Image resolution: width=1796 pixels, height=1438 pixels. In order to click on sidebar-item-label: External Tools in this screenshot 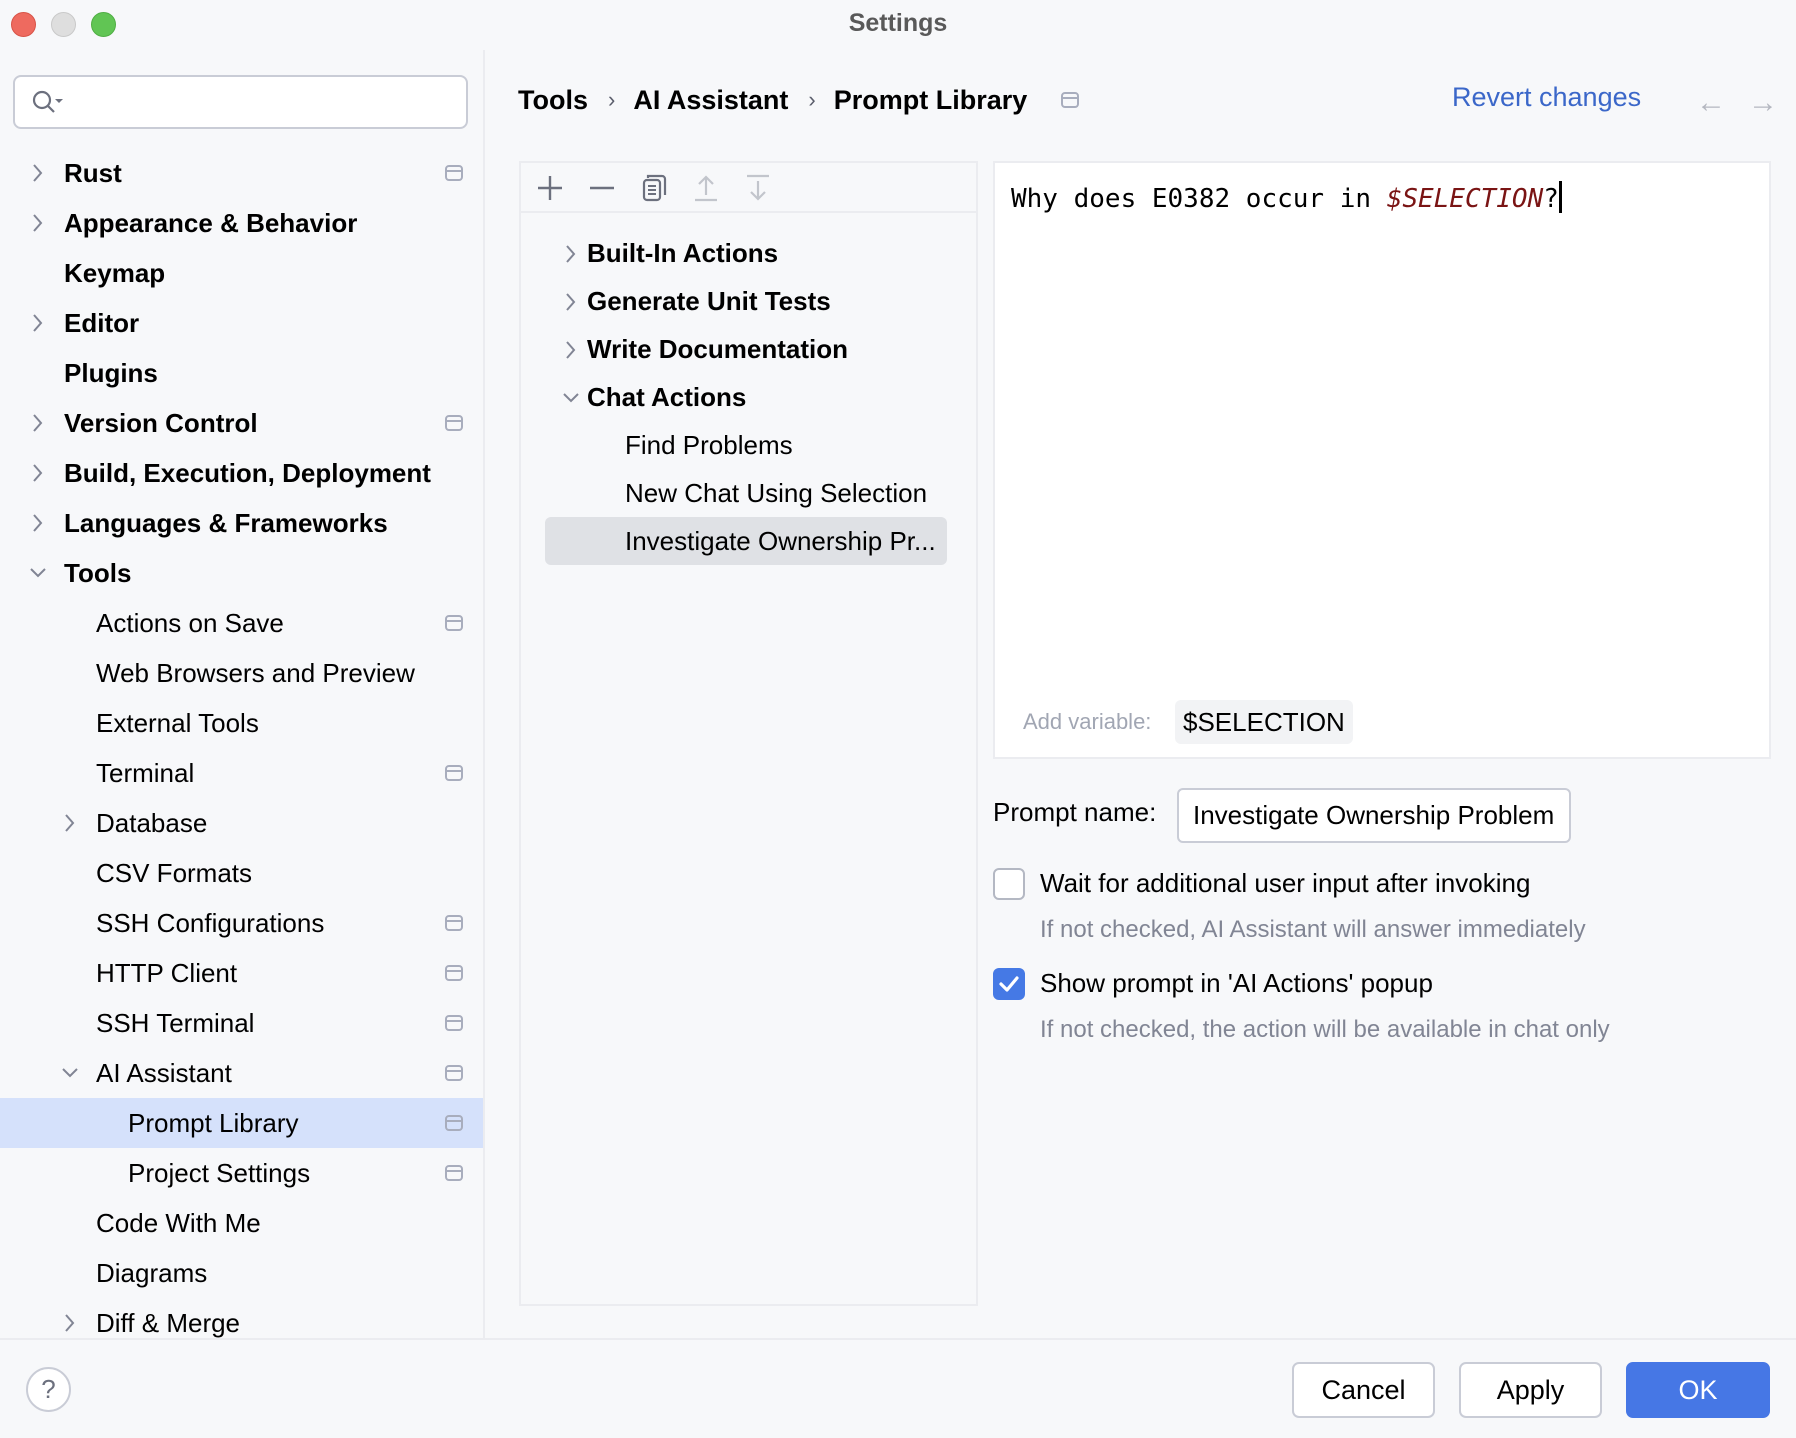, I will do `click(177, 723)`.